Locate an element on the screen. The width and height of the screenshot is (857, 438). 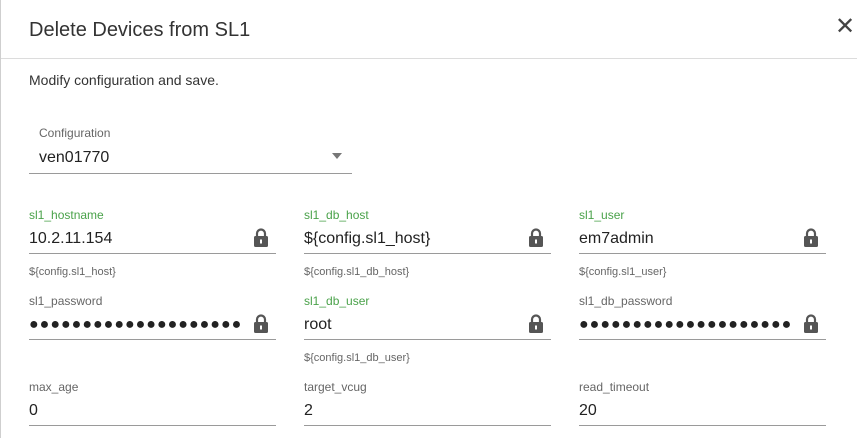
target-vcug-label: target_vcug is located at coordinates (335, 387).